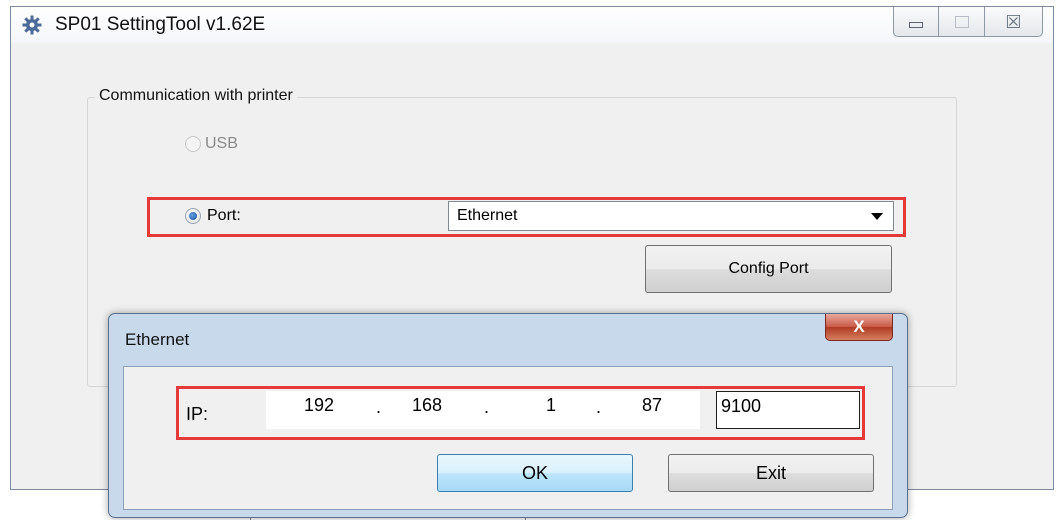 This screenshot has width=1056, height=520. I want to click on ok-label: OK, so click(534, 472).